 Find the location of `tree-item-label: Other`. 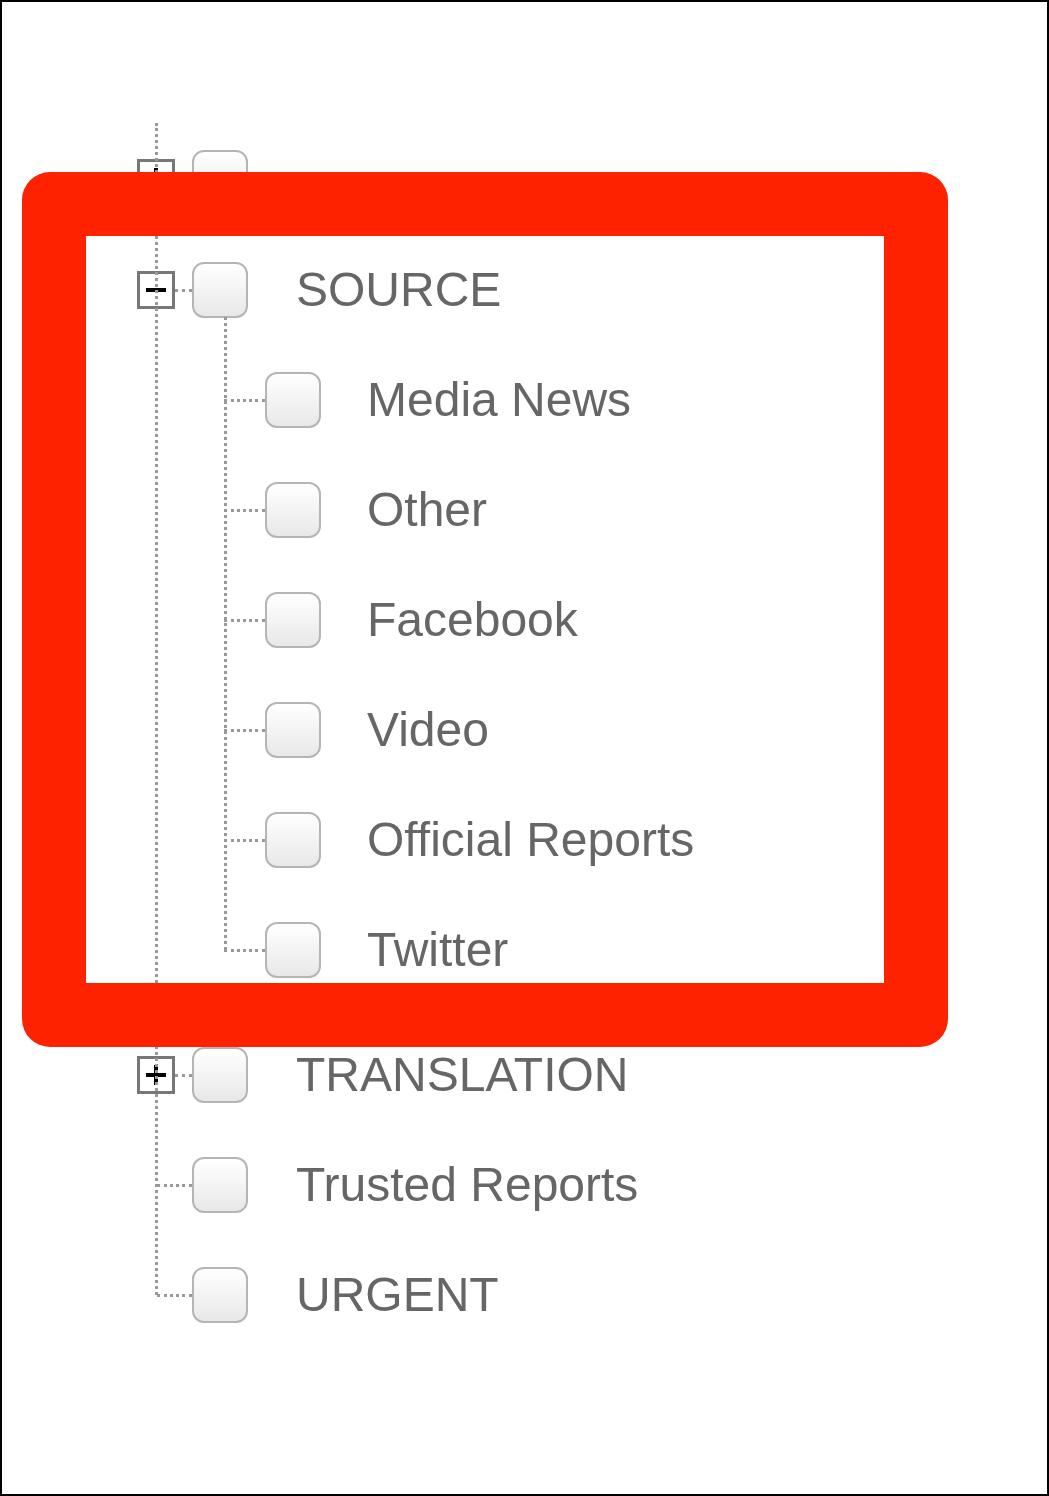

tree-item-label: Other is located at coordinates (427, 510).